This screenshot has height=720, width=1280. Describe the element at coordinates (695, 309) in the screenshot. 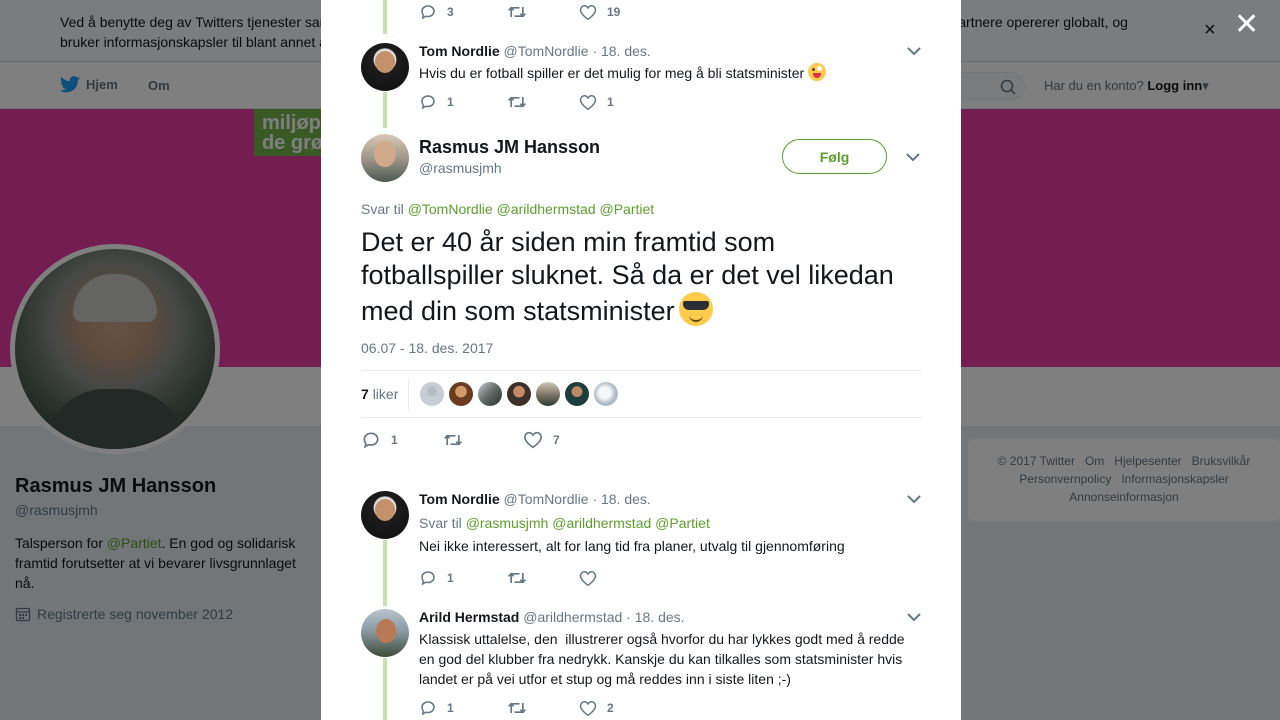

I see `sunglasses-emoji-icon` at that location.